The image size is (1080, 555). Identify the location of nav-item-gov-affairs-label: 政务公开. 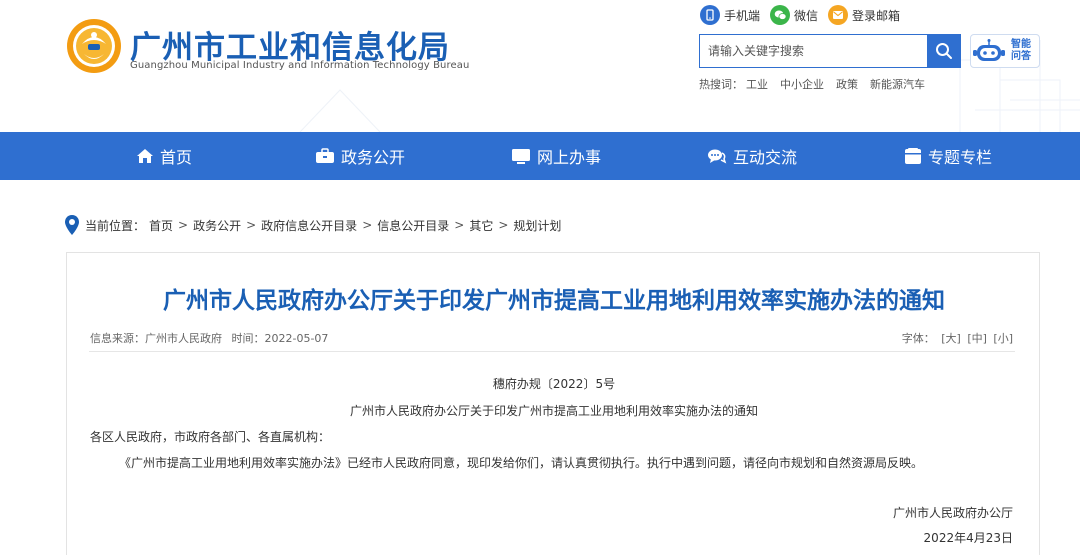
(372, 157).